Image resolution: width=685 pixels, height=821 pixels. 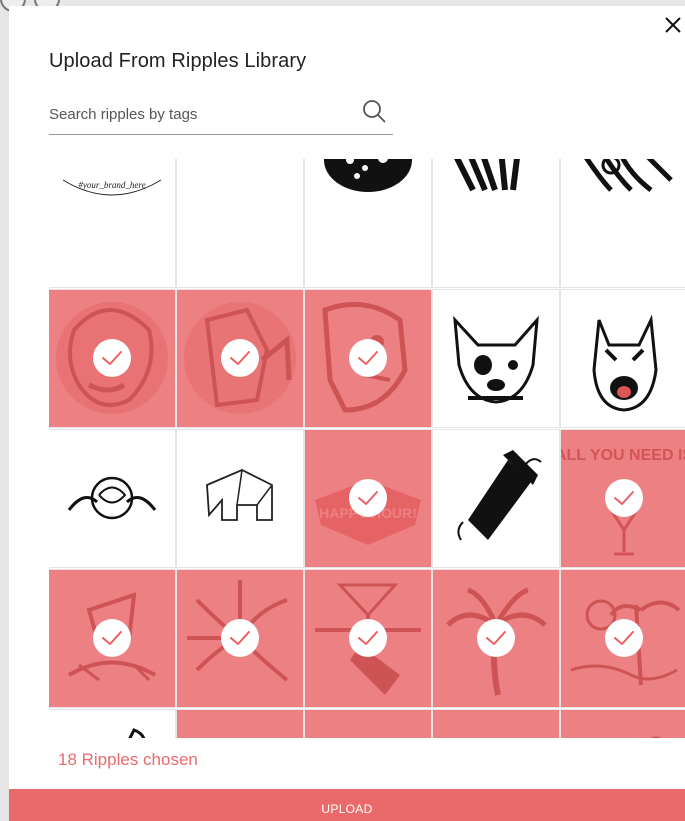 What do you see at coordinates (368, 223) in the screenshot?
I see `ripple-tile-halftone-circle` at bounding box center [368, 223].